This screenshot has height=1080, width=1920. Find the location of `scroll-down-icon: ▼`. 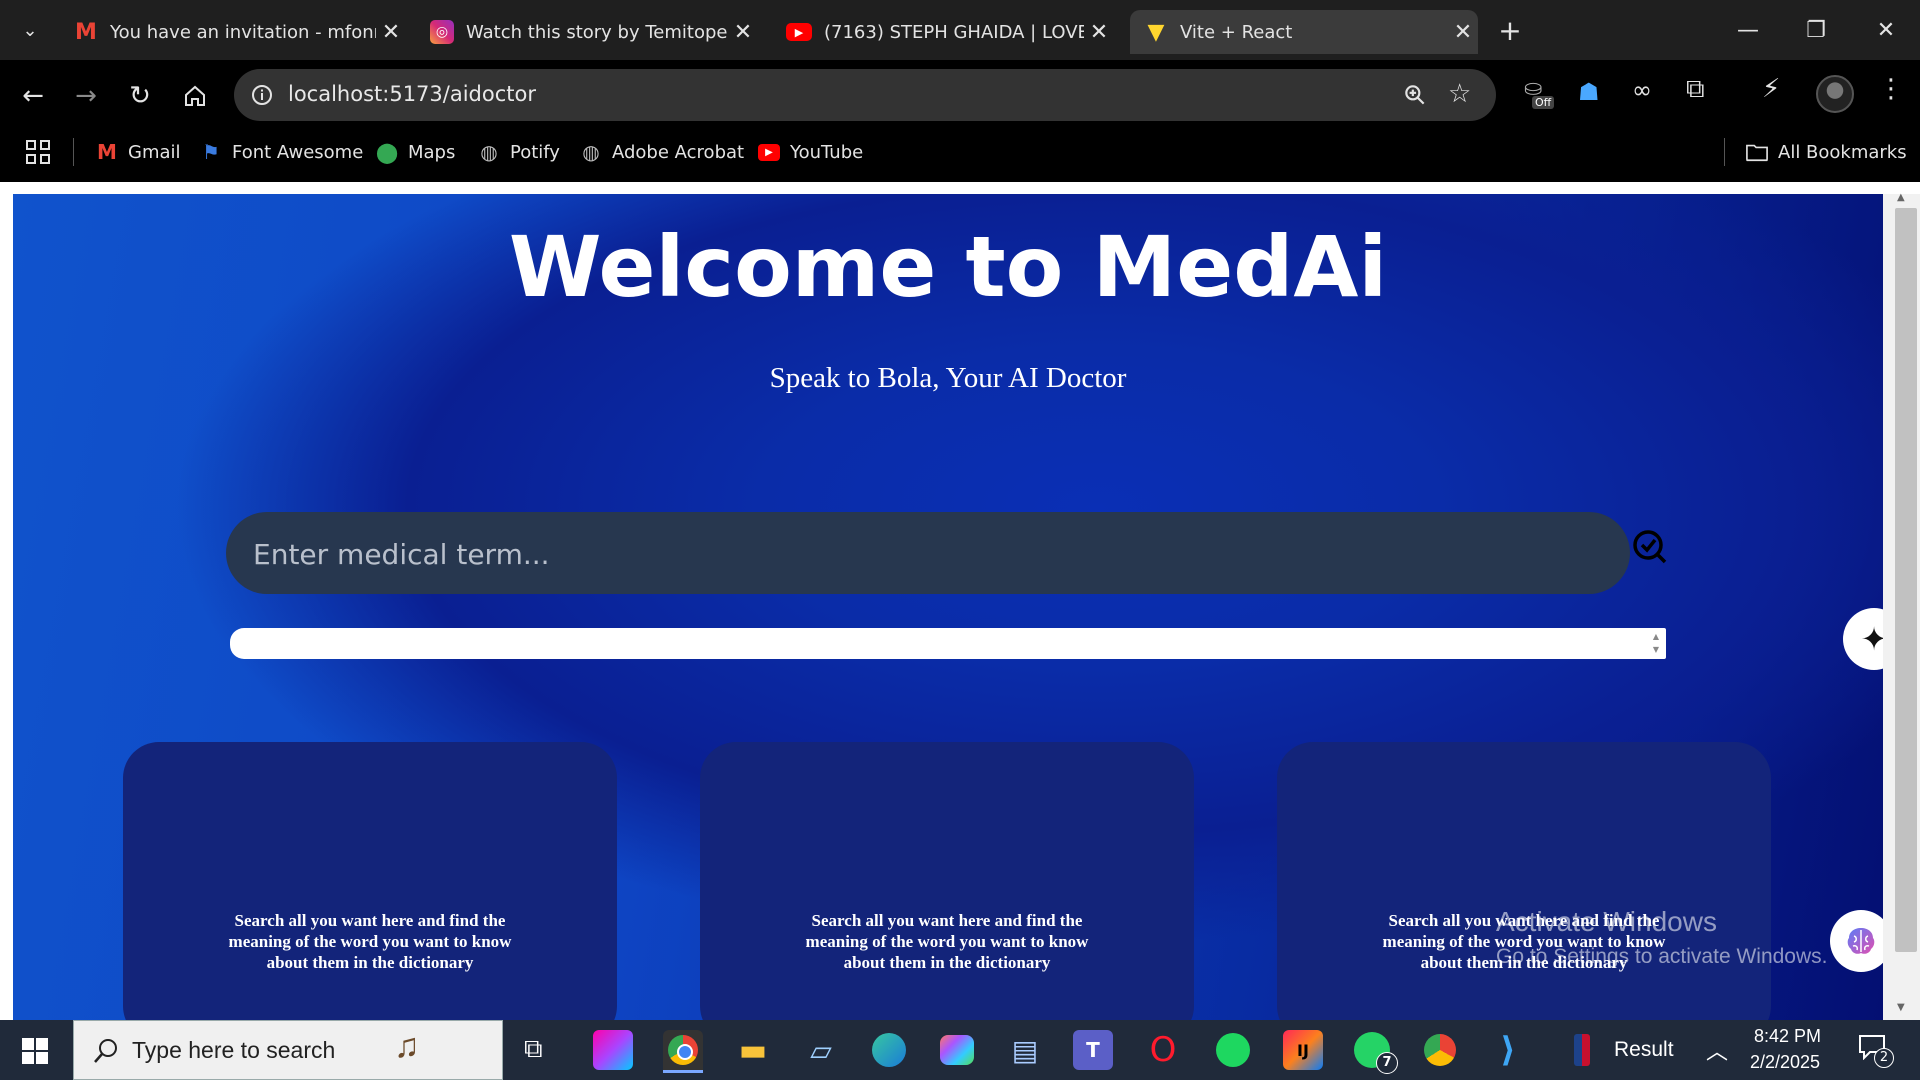

scroll-down-icon: ▼ is located at coordinates (1901, 1007).